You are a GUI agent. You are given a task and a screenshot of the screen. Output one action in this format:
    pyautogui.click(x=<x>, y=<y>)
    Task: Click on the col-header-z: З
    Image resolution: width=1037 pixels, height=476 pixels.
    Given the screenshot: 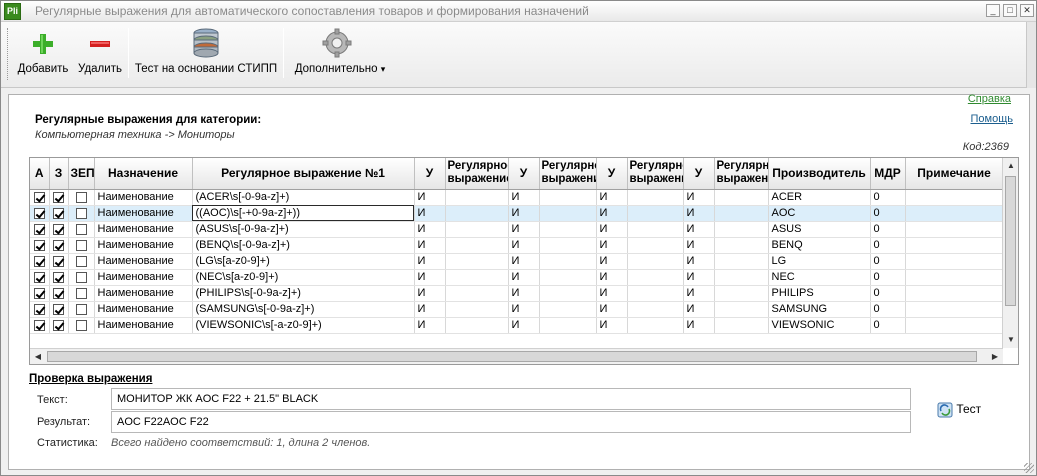 What is the action you would take?
    pyautogui.click(x=59, y=174)
    